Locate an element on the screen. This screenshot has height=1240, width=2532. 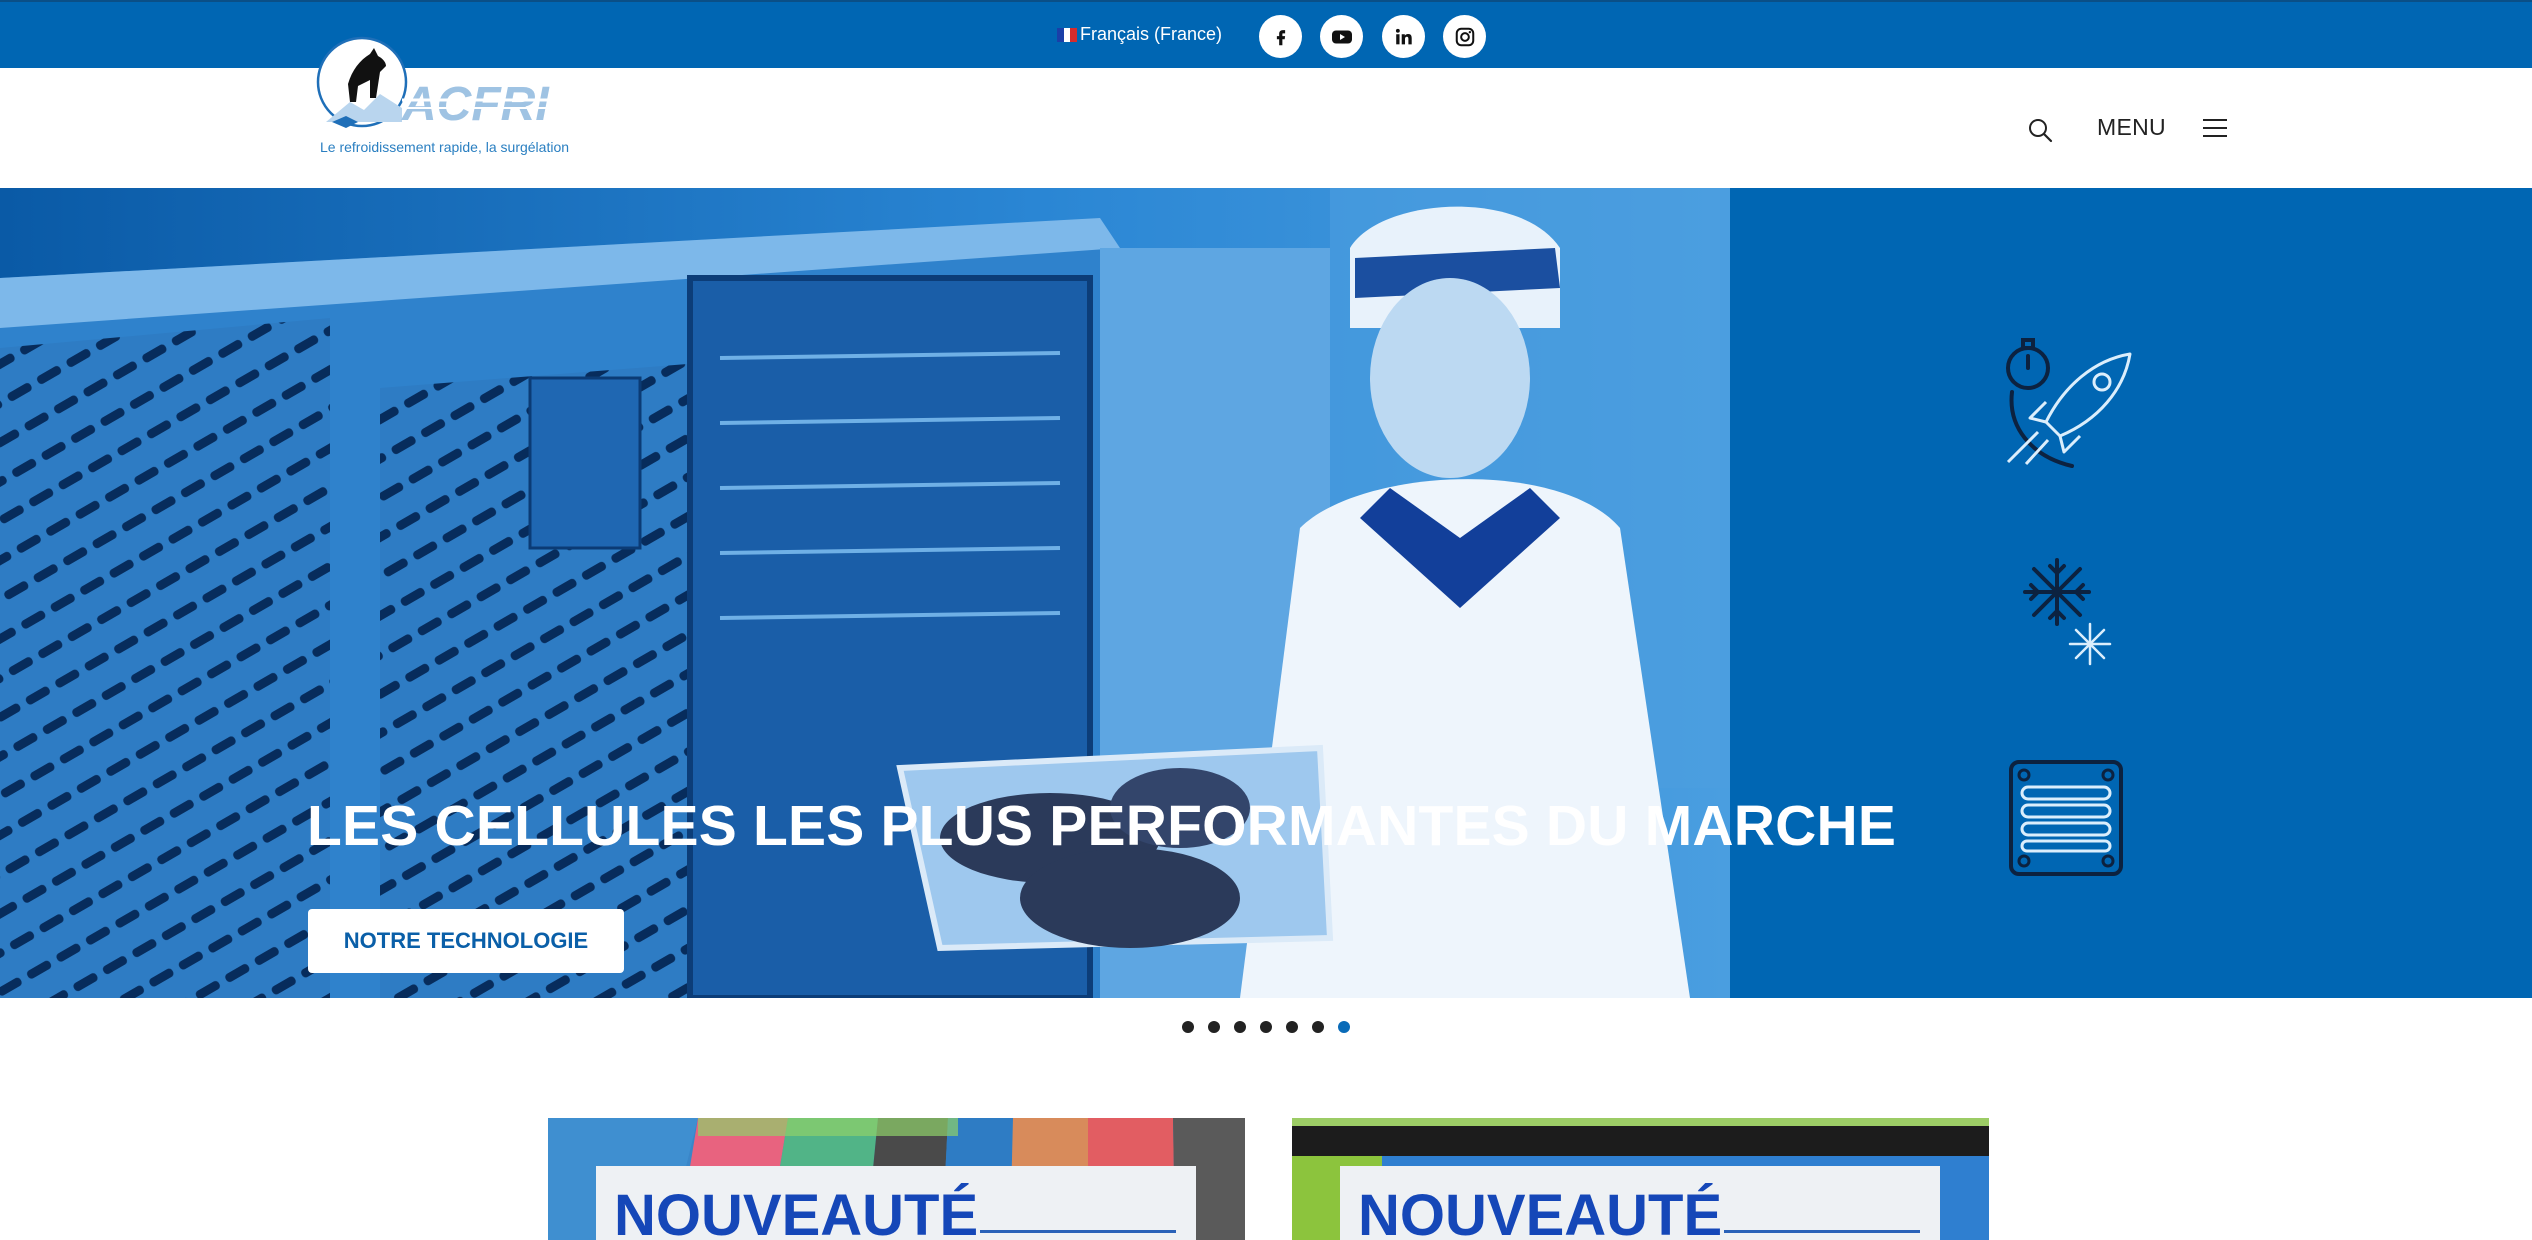
slide-dot-active is located at coordinates (1344, 1027).